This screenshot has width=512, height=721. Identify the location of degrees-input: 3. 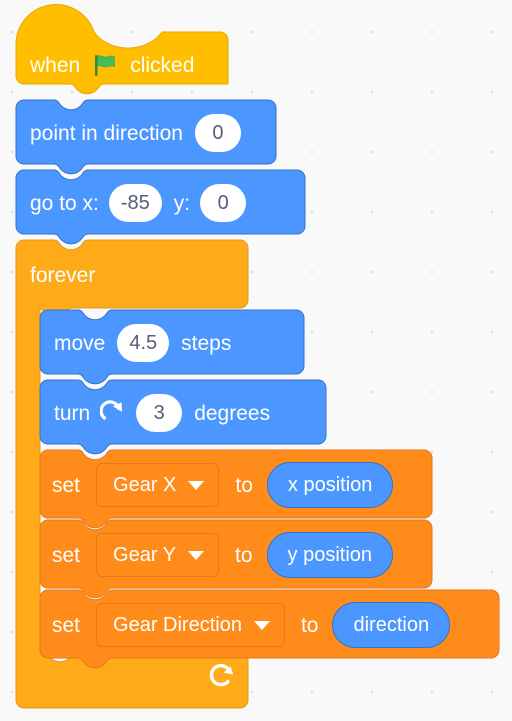
(159, 413).